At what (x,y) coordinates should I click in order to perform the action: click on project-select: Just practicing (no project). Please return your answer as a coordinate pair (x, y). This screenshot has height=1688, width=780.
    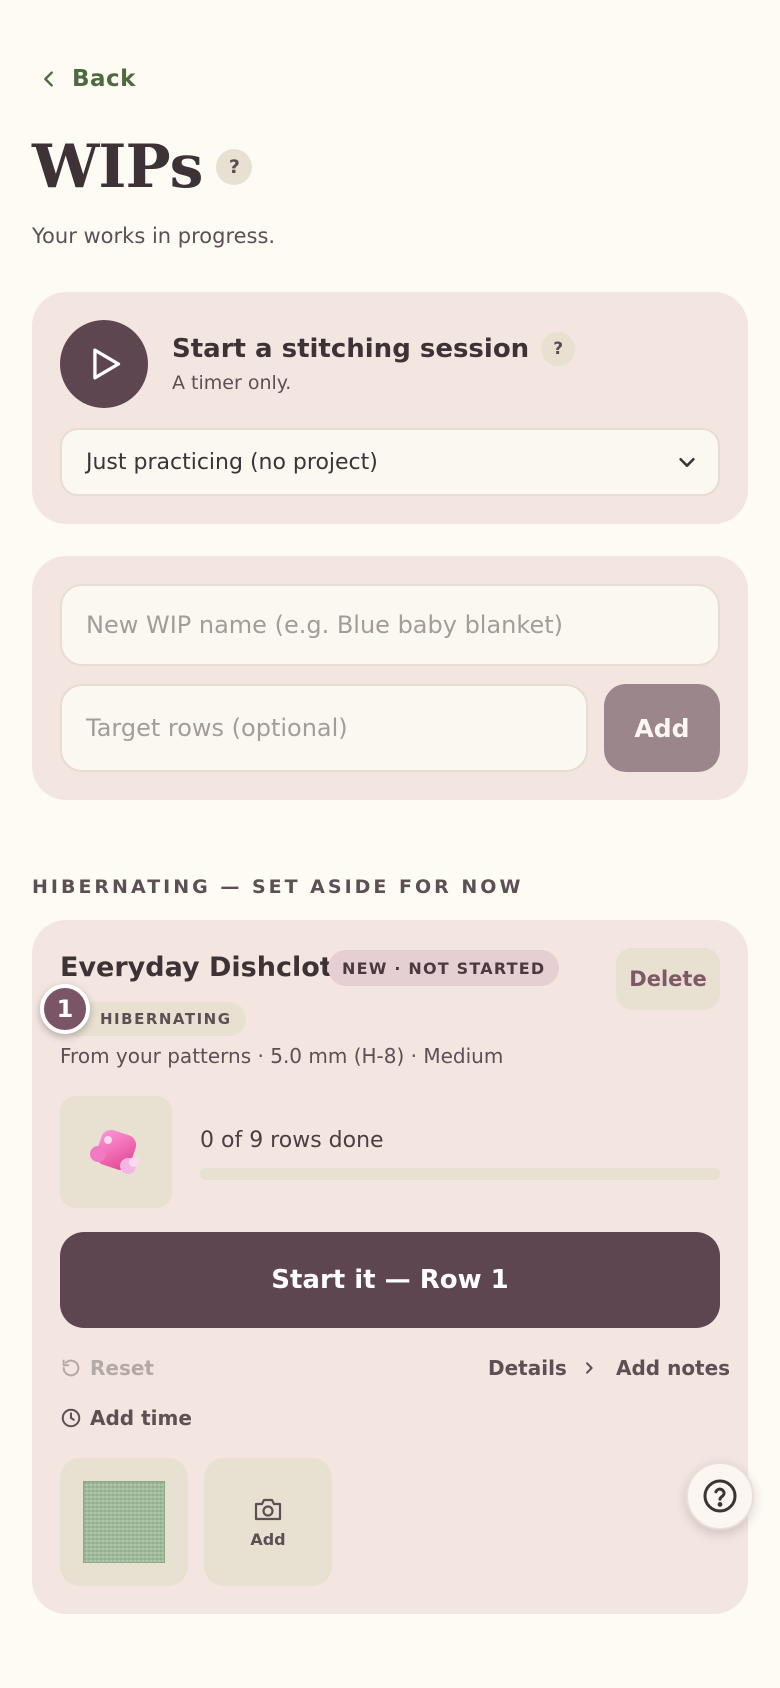
    Looking at the image, I should click on (390, 462).